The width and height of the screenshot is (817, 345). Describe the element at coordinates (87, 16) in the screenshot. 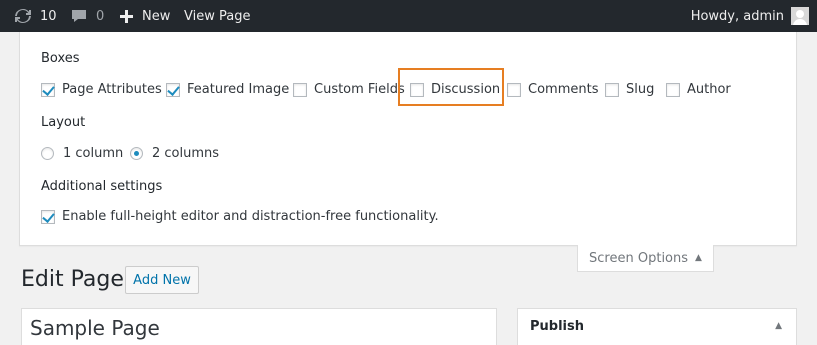

I see `comments-menu: 0` at that location.